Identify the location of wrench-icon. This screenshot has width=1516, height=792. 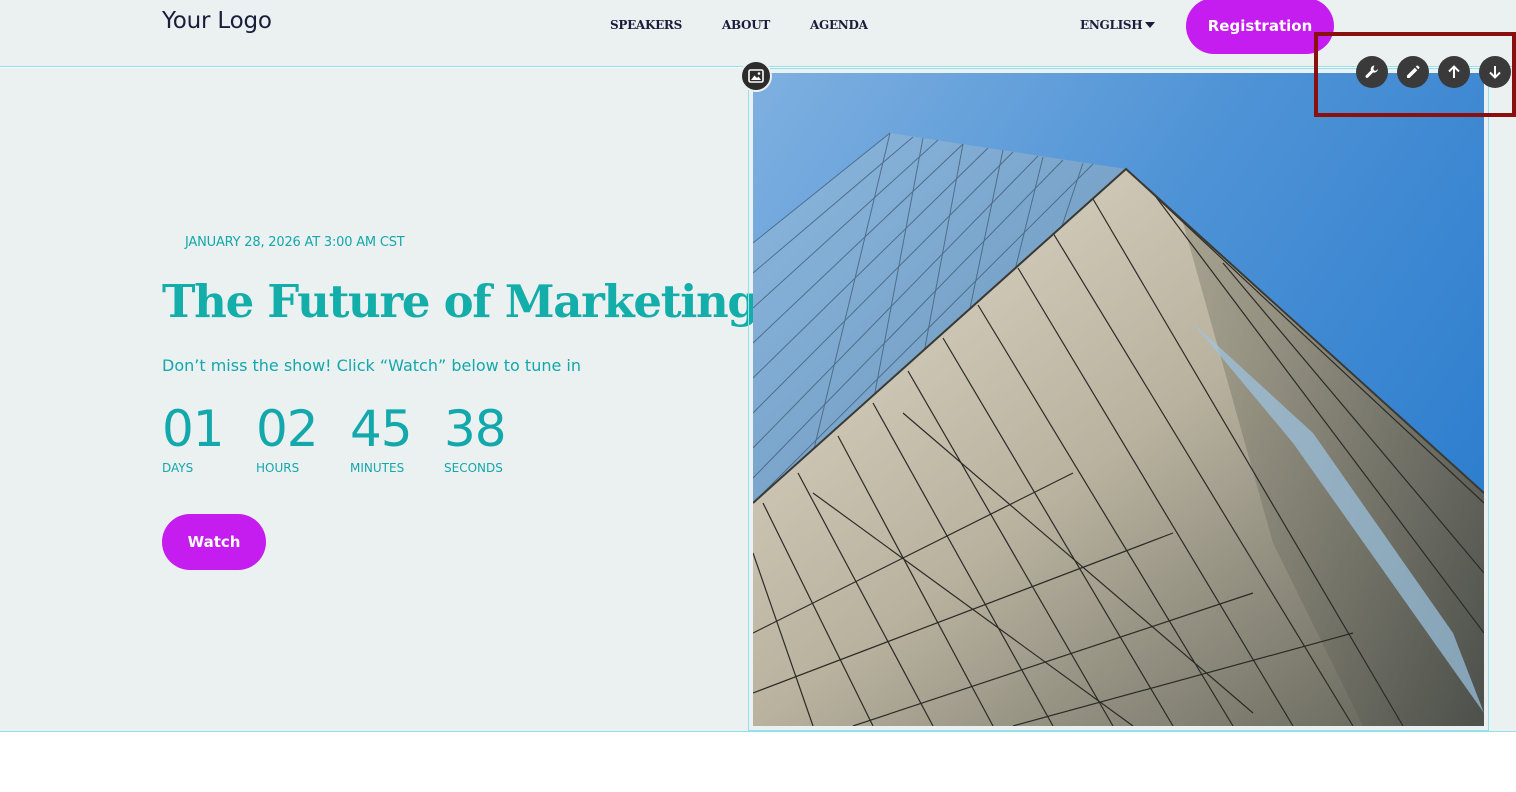
(1372, 72).